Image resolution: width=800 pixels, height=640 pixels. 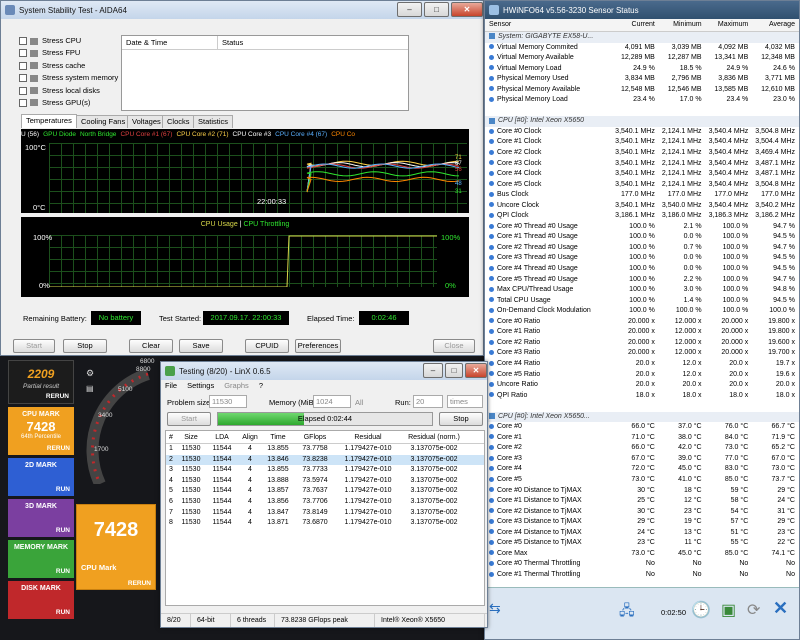 I want to click on results-column-header: Residual, so click(x=368, y=437).